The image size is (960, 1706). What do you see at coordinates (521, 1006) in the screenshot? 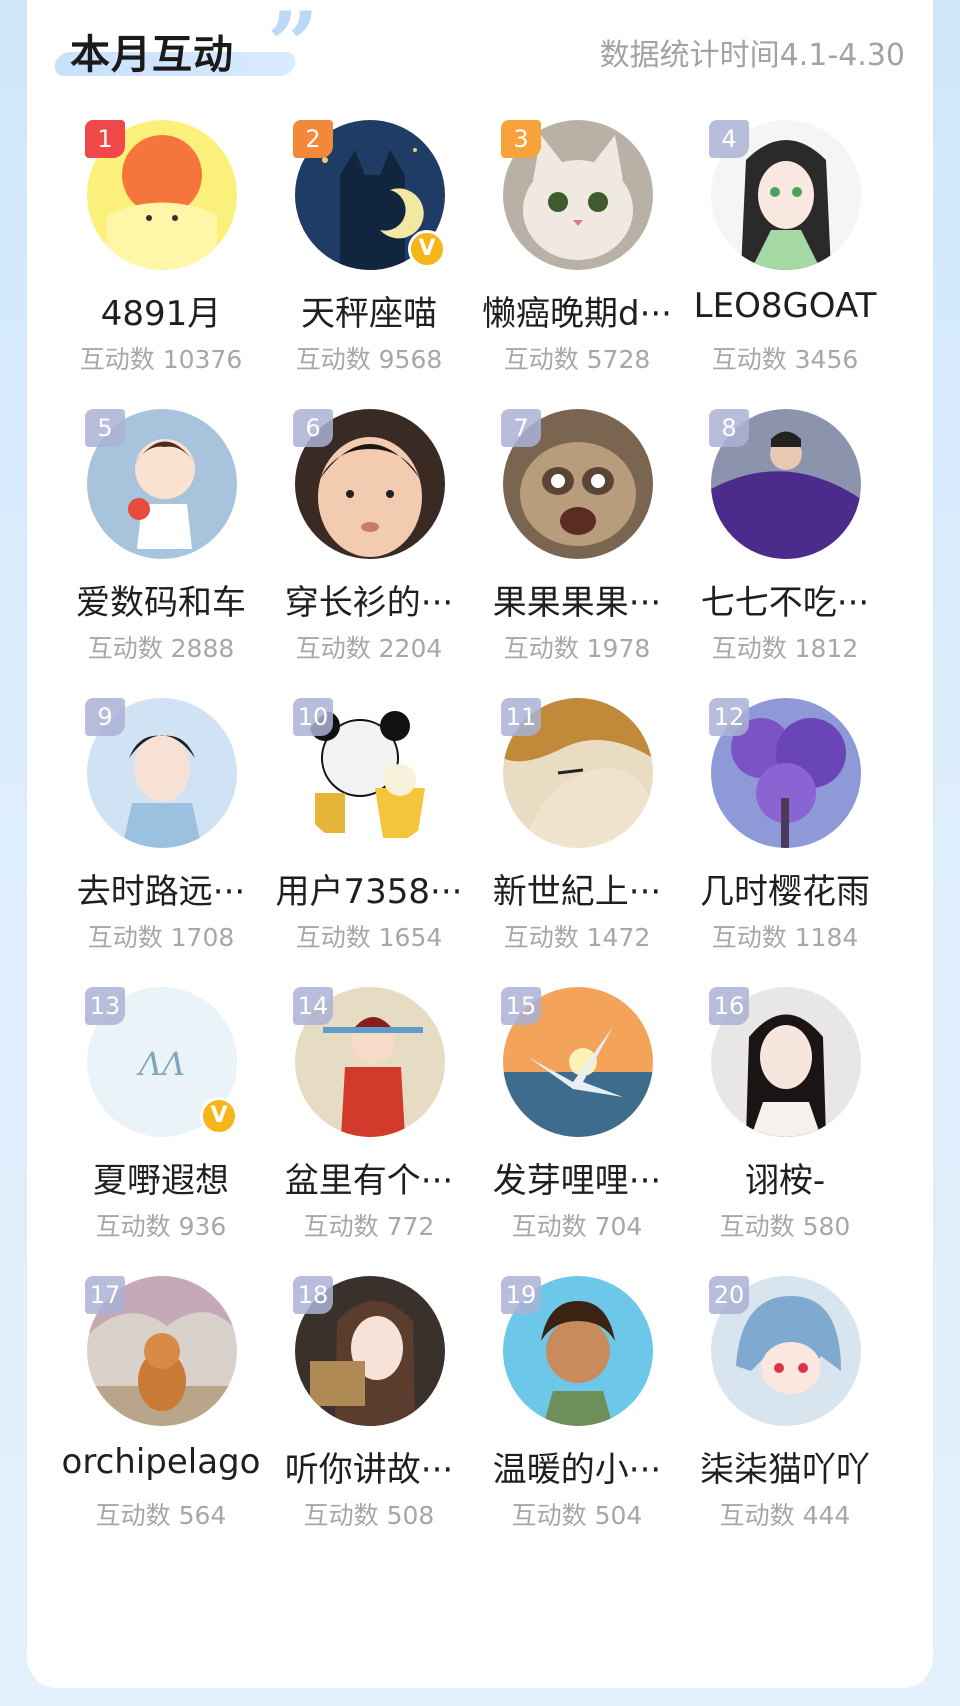
I see `rank-badge: 15` at bounding box center [521, 1006].